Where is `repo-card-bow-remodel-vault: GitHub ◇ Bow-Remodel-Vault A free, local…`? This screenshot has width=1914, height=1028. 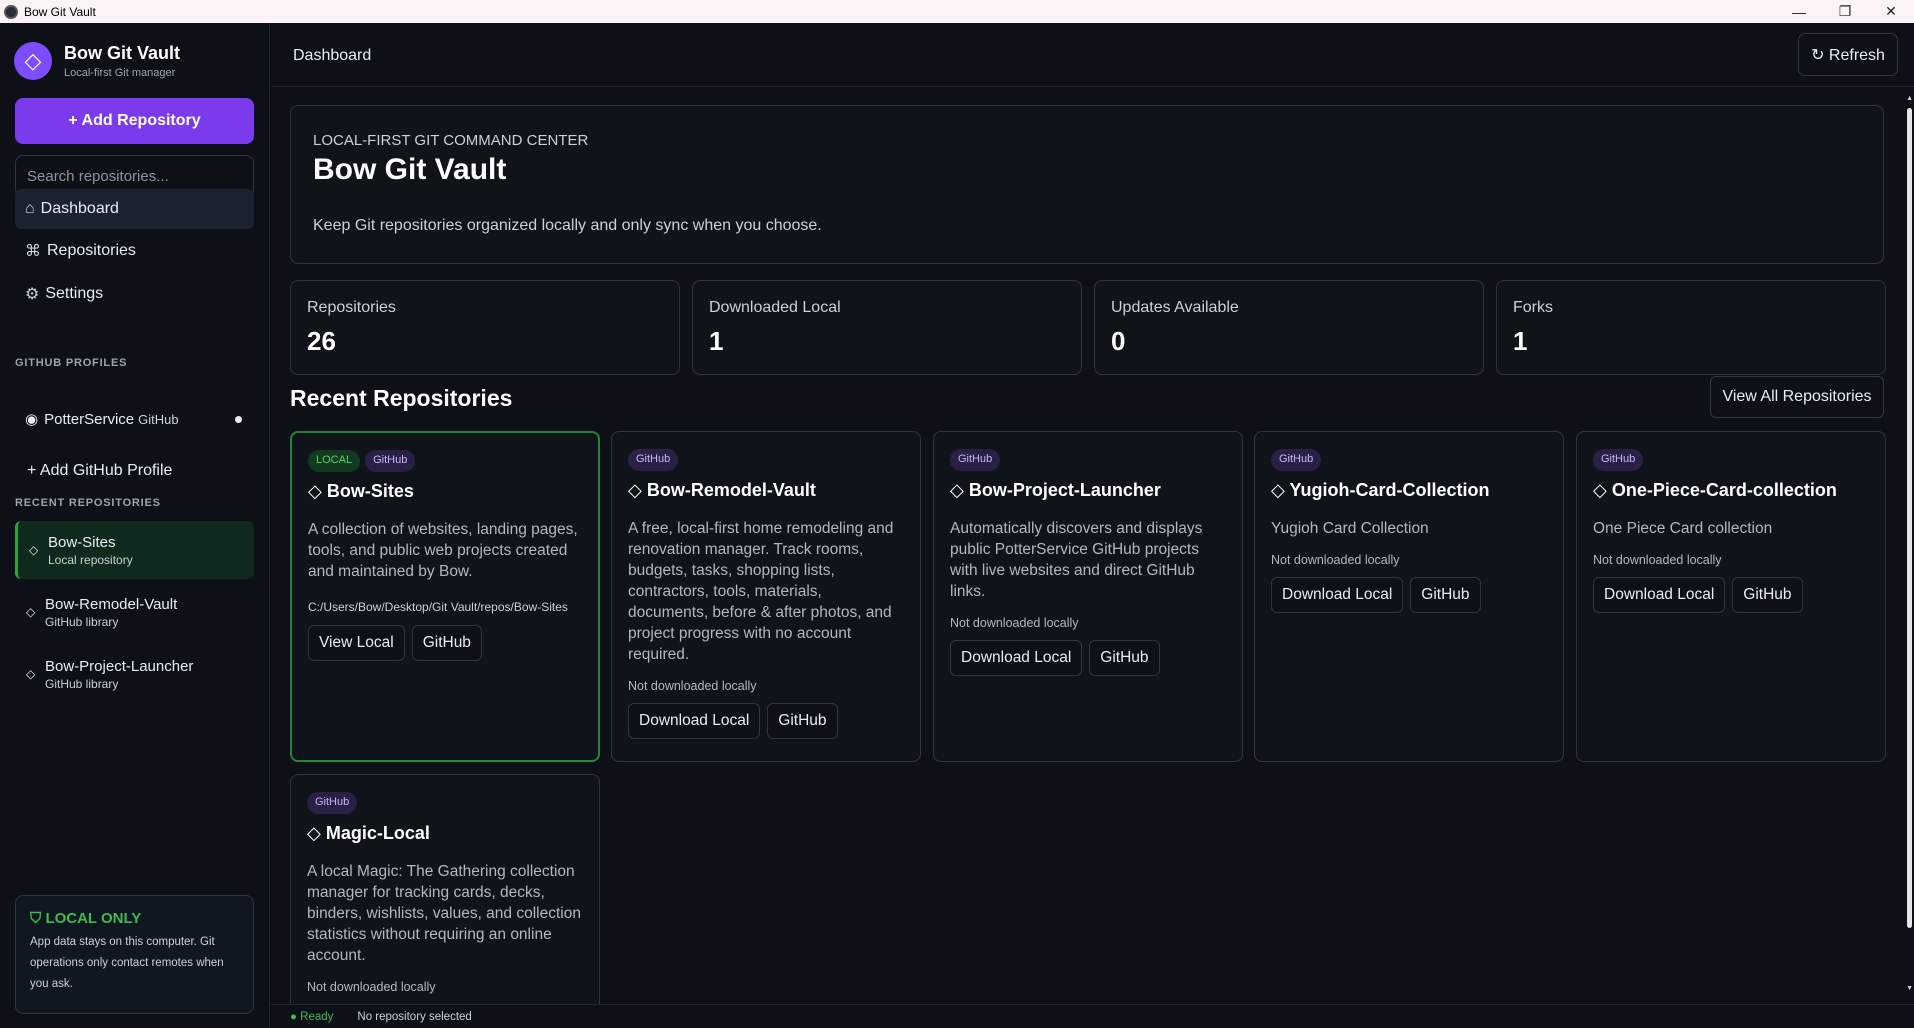 repo-card-bow-remodel-vault: GitHub ◇ Bow-Remodel-Vault A free, local… is located at coordinates (766, 596).